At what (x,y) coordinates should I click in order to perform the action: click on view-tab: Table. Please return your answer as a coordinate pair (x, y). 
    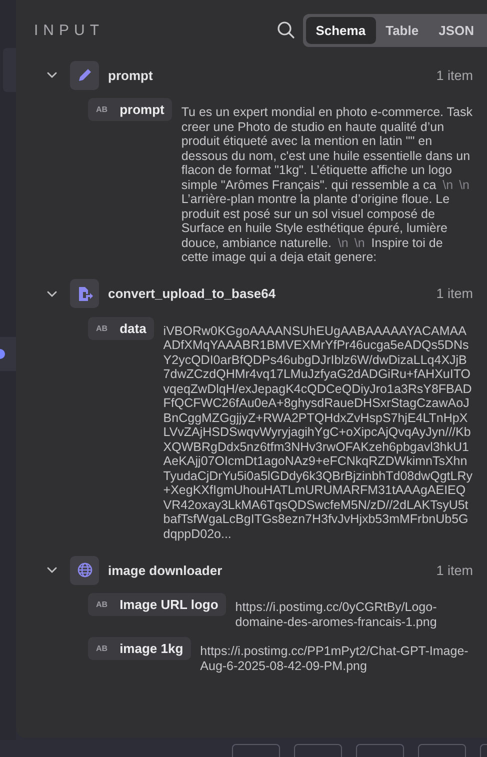
    Looking at the image, I should click on (402, 30).